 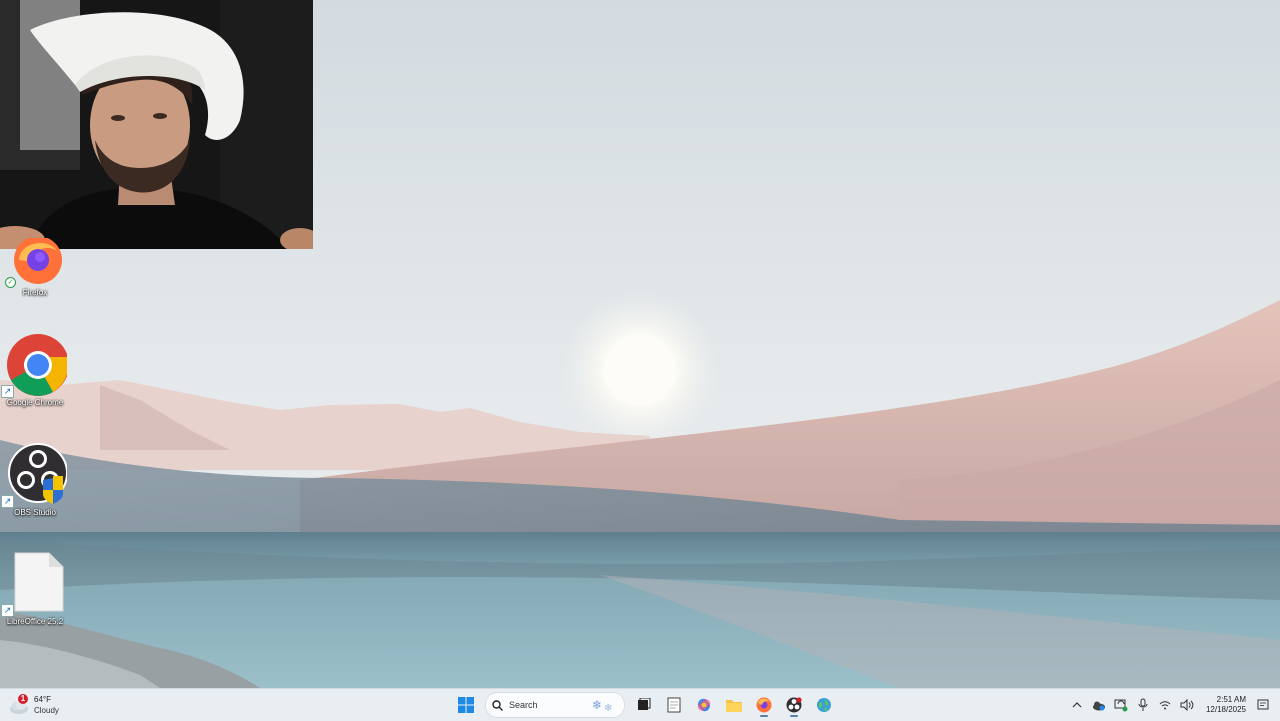 I want to click on snowflake-icon: ❄ ❄, so click(x=602, y=705).